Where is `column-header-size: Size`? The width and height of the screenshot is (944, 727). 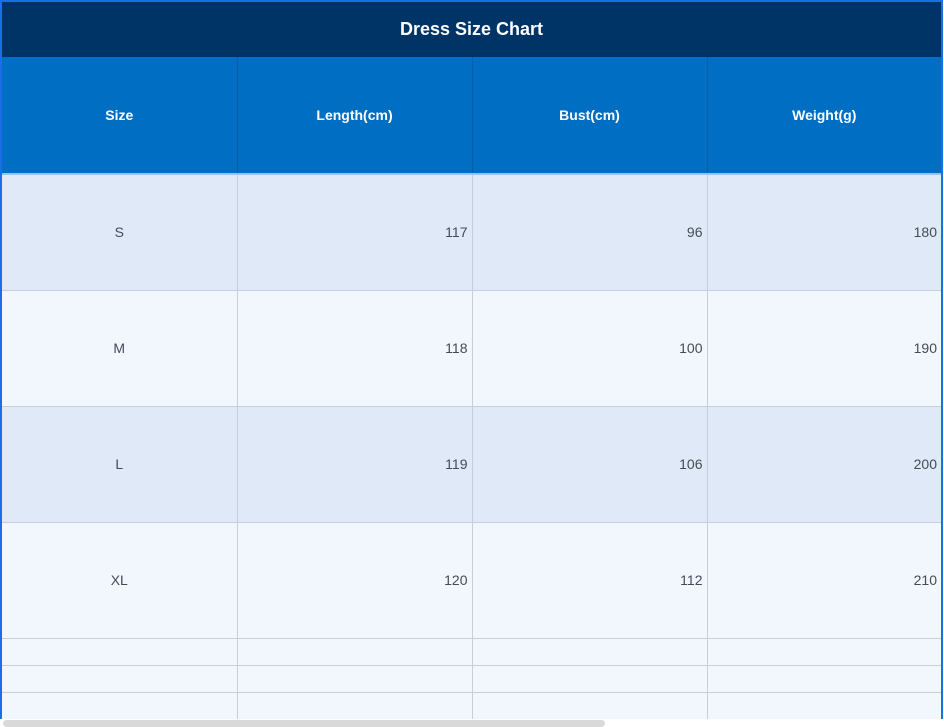
column-header-size: Size is located at coordinates (120, 116).